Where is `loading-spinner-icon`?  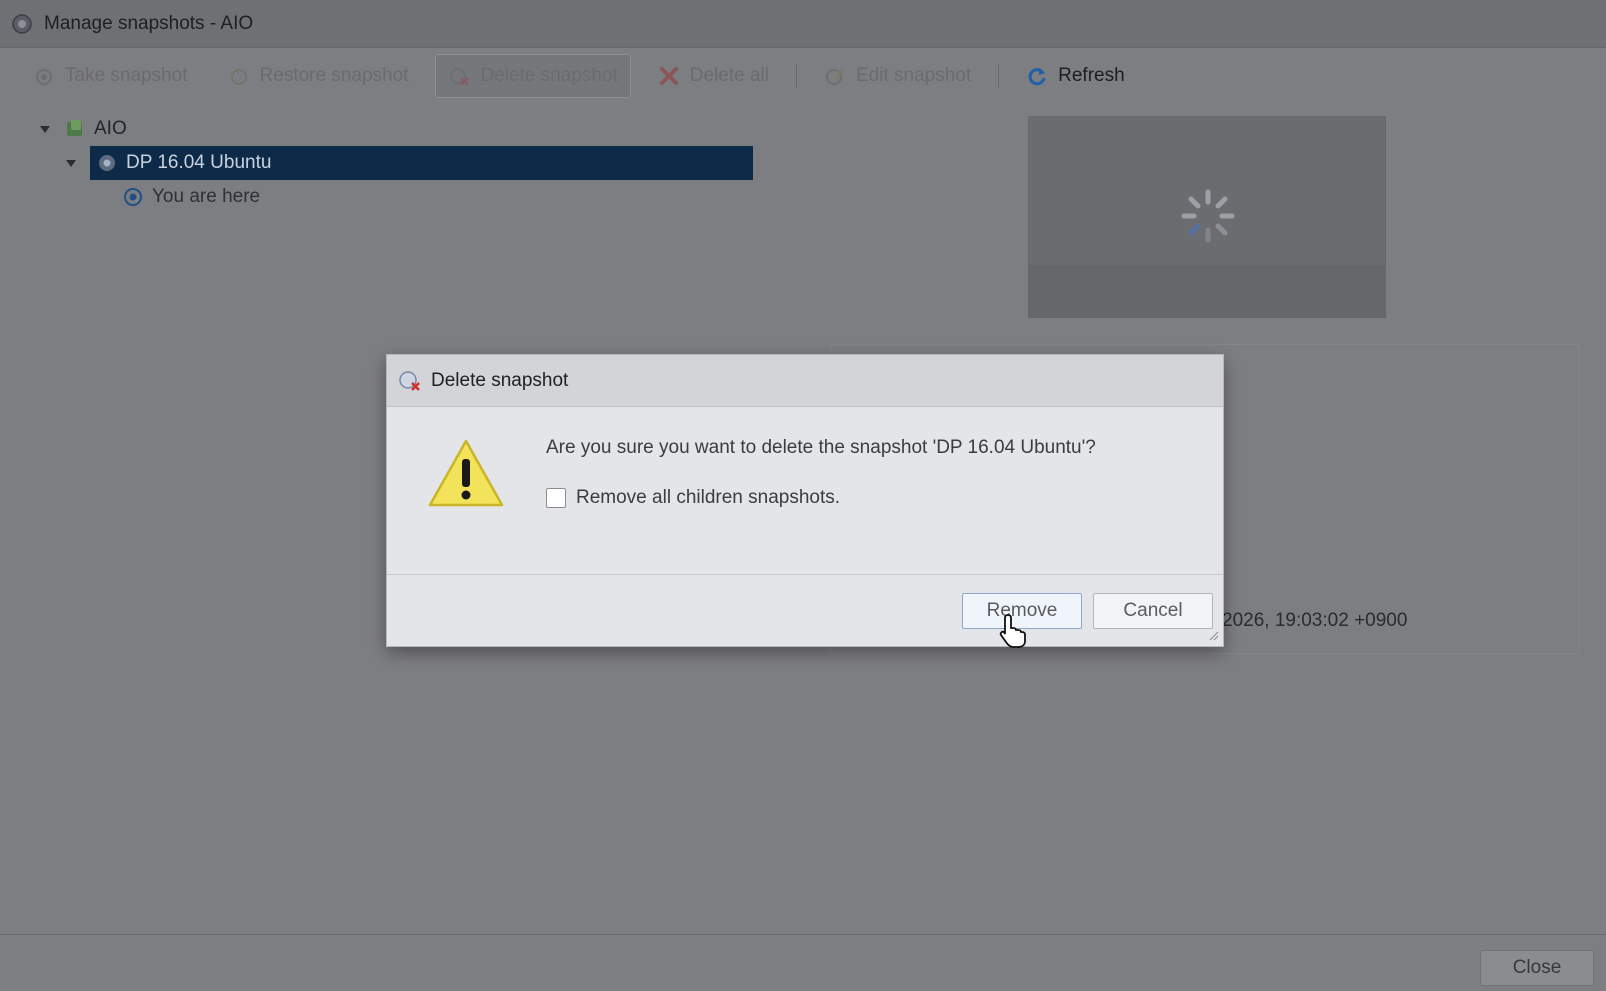 loading-spinner-icon is located at coordinates (1208, 216).